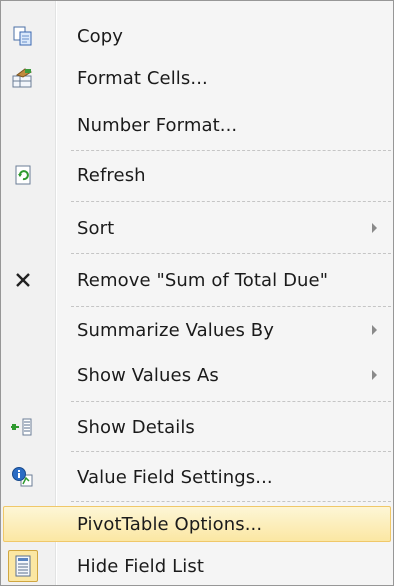  Describe the element at coordinates (96, 228) in the screenshot. I see `menu-item-label: Sort` at that location.